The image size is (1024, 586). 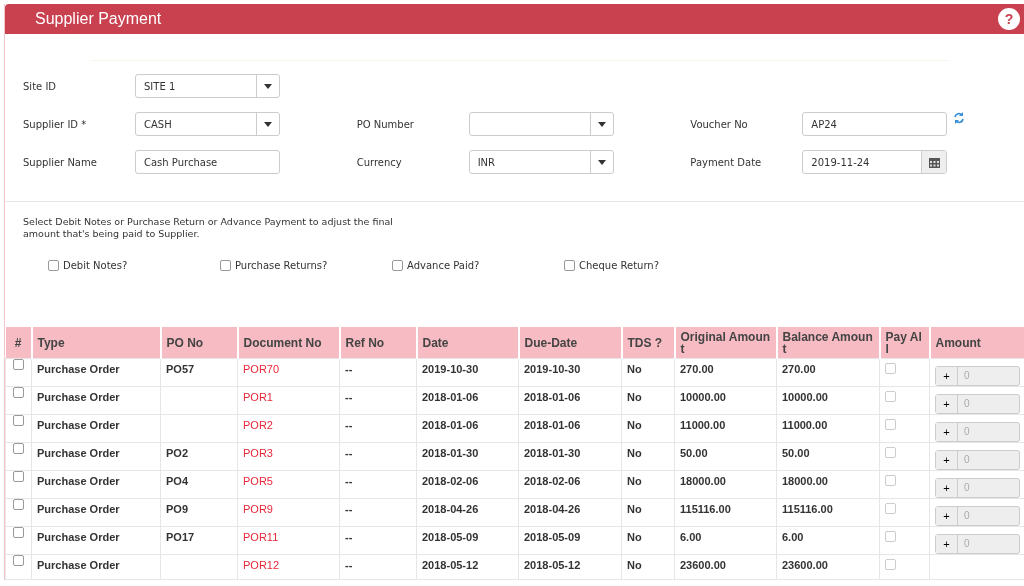 I want to click on table-cell: PO4, so click(x=177, y=481).